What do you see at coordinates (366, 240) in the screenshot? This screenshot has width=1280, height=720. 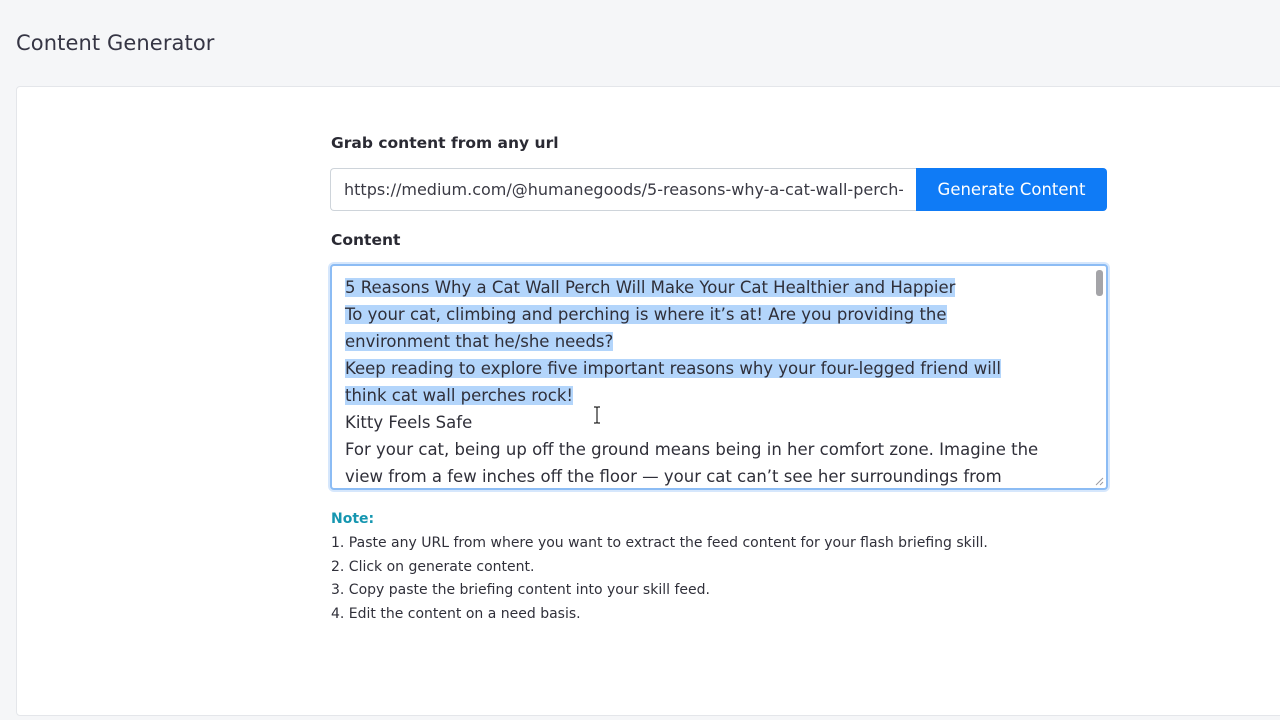 I see `content-label: Content` at bounding box center [366, 240].